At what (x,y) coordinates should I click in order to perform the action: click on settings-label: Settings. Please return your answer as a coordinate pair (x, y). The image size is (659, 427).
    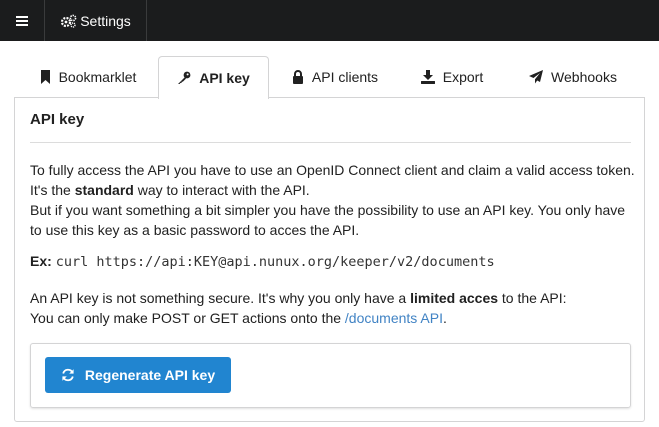
    Looking at the image, I should click on (105, 20).